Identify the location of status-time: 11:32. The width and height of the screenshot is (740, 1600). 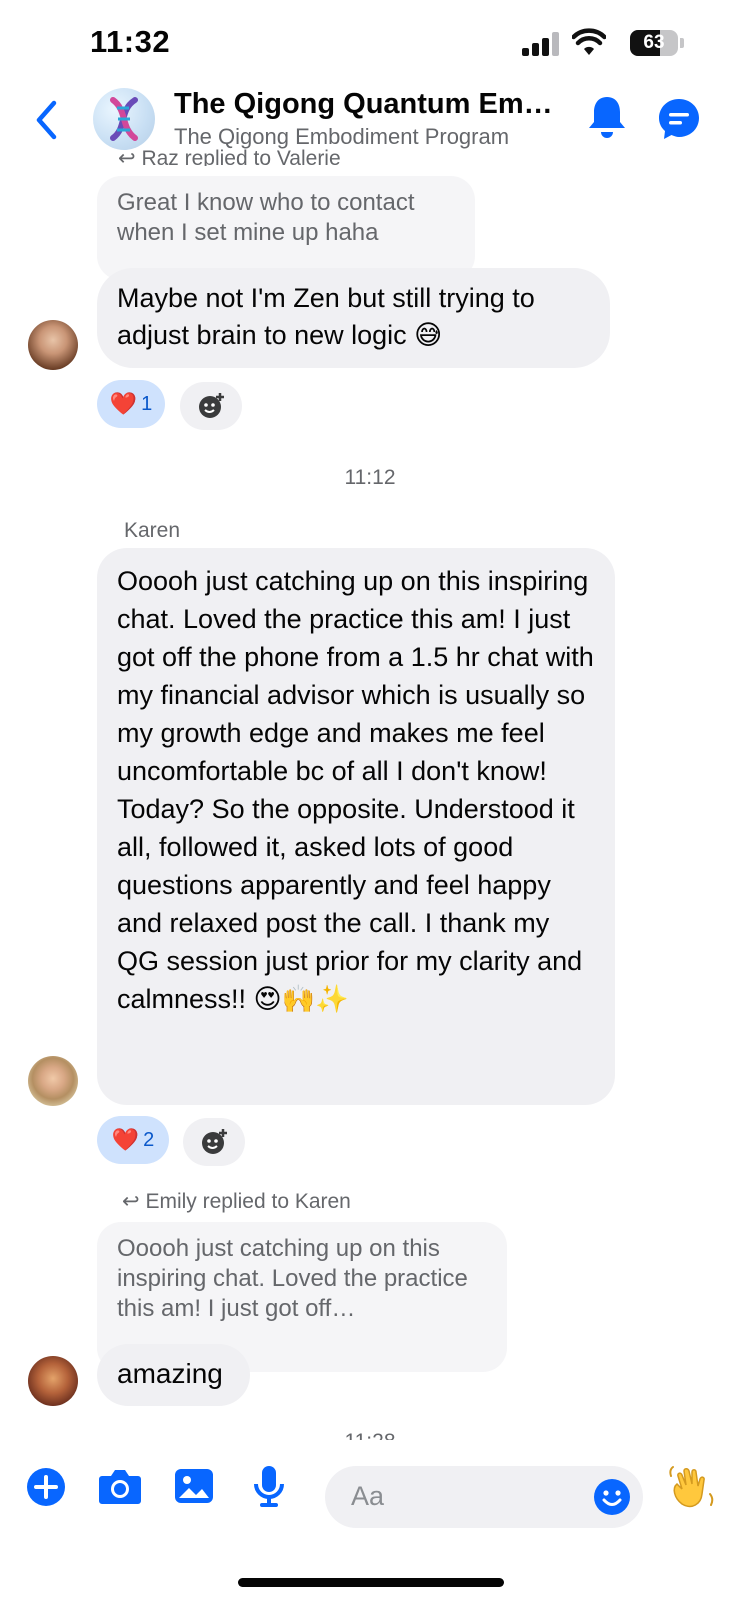
(130, 41).